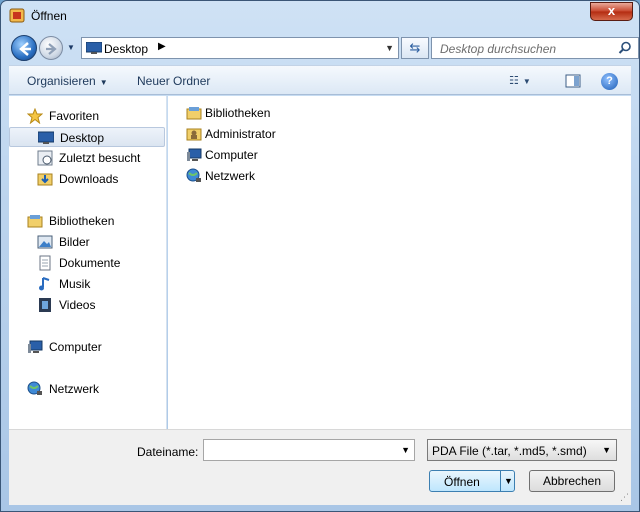 The height and width of the screenshot is (512, 640). I want to click on refresh-button: ⇆, so click(415, 48).